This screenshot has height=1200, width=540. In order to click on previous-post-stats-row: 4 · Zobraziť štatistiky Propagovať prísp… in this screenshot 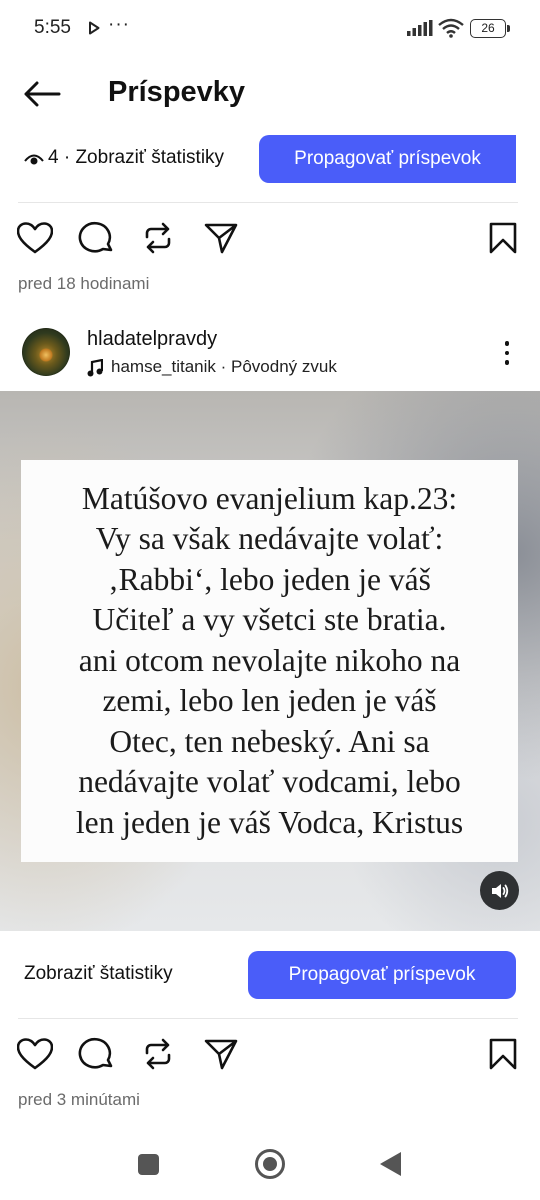, I will do `click(270, 160)`.